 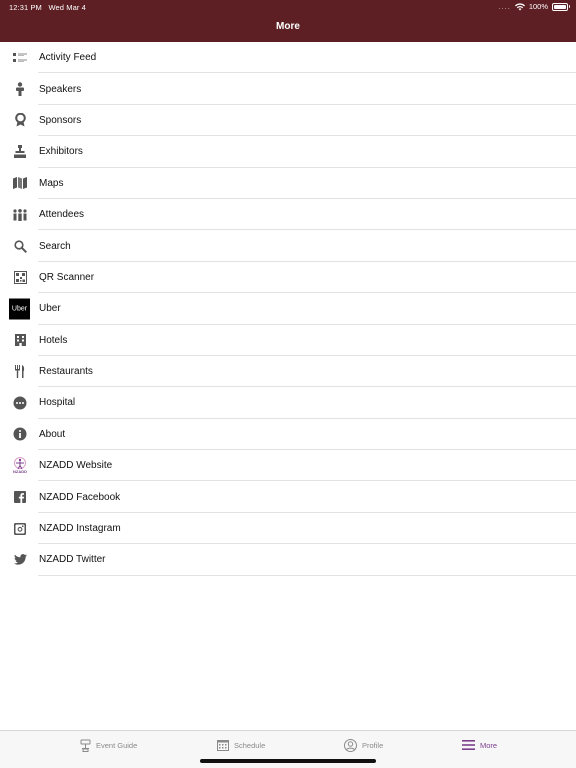 I want to click on menu-item-activity-feed: Activity Feed, so click(x=288, y=58).